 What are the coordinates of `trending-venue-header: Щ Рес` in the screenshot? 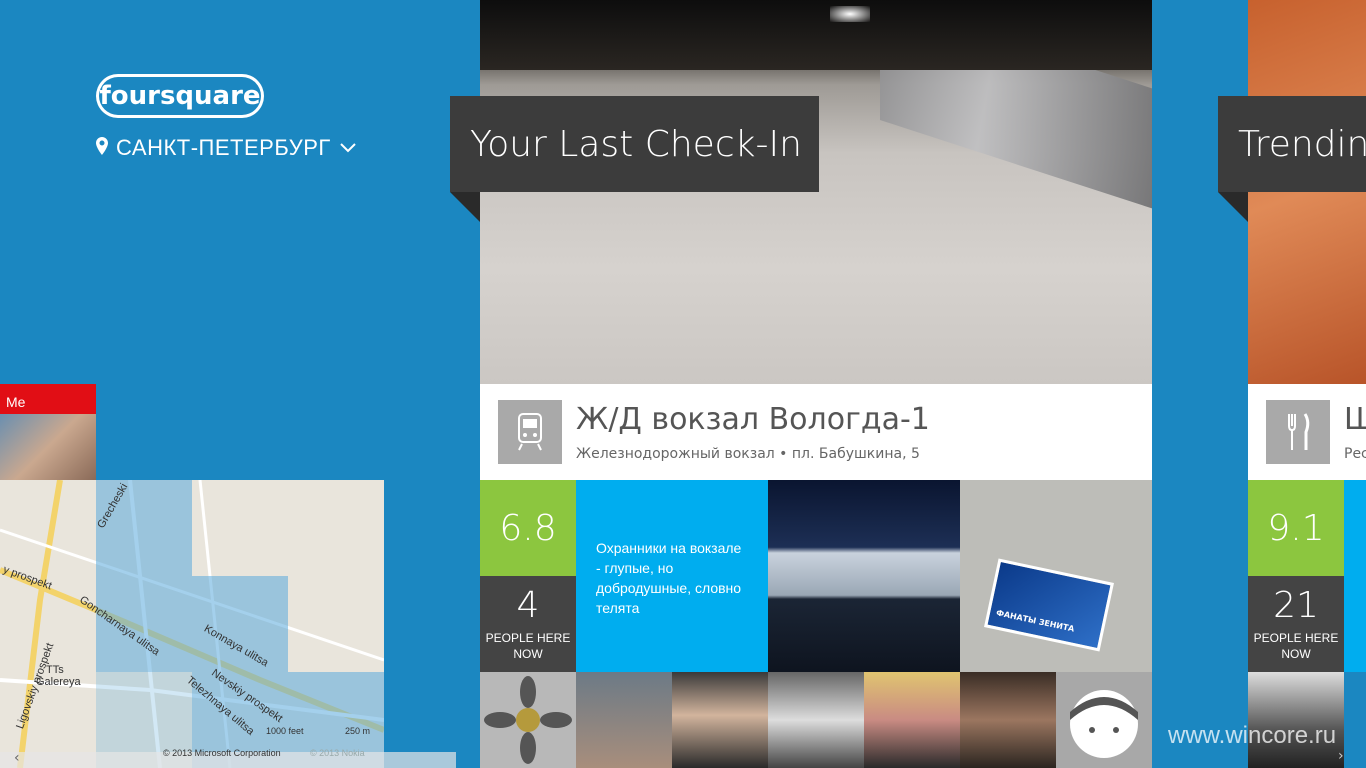 It's located at (1307, 432).